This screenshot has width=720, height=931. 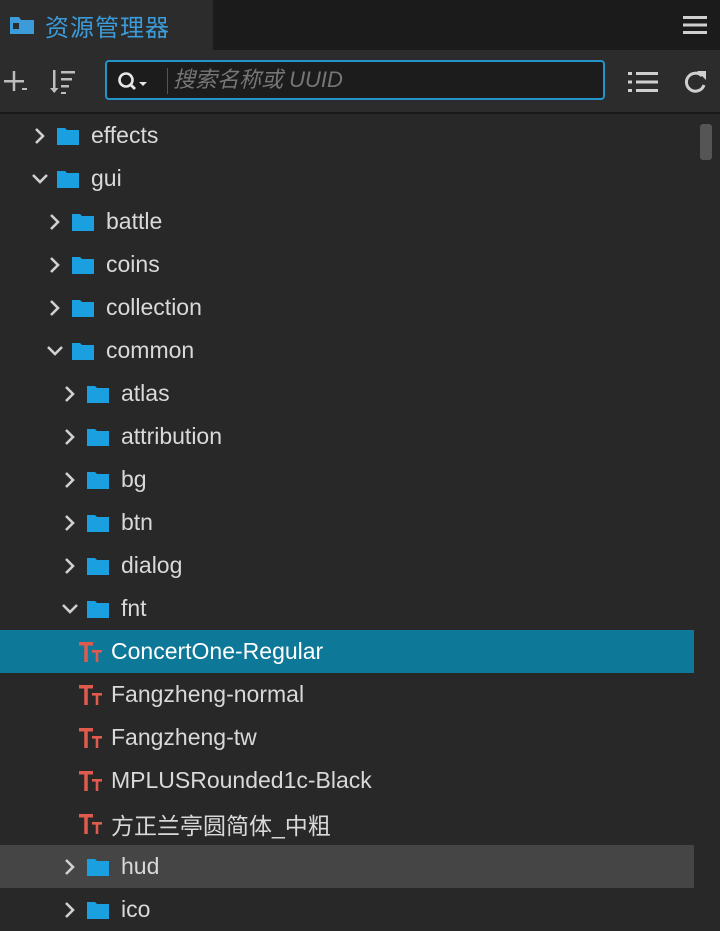 What do you see at coordinates (347, 178) in the screenshot?
I see `tree-folder-row: gui` at bounding box center [347, 178].